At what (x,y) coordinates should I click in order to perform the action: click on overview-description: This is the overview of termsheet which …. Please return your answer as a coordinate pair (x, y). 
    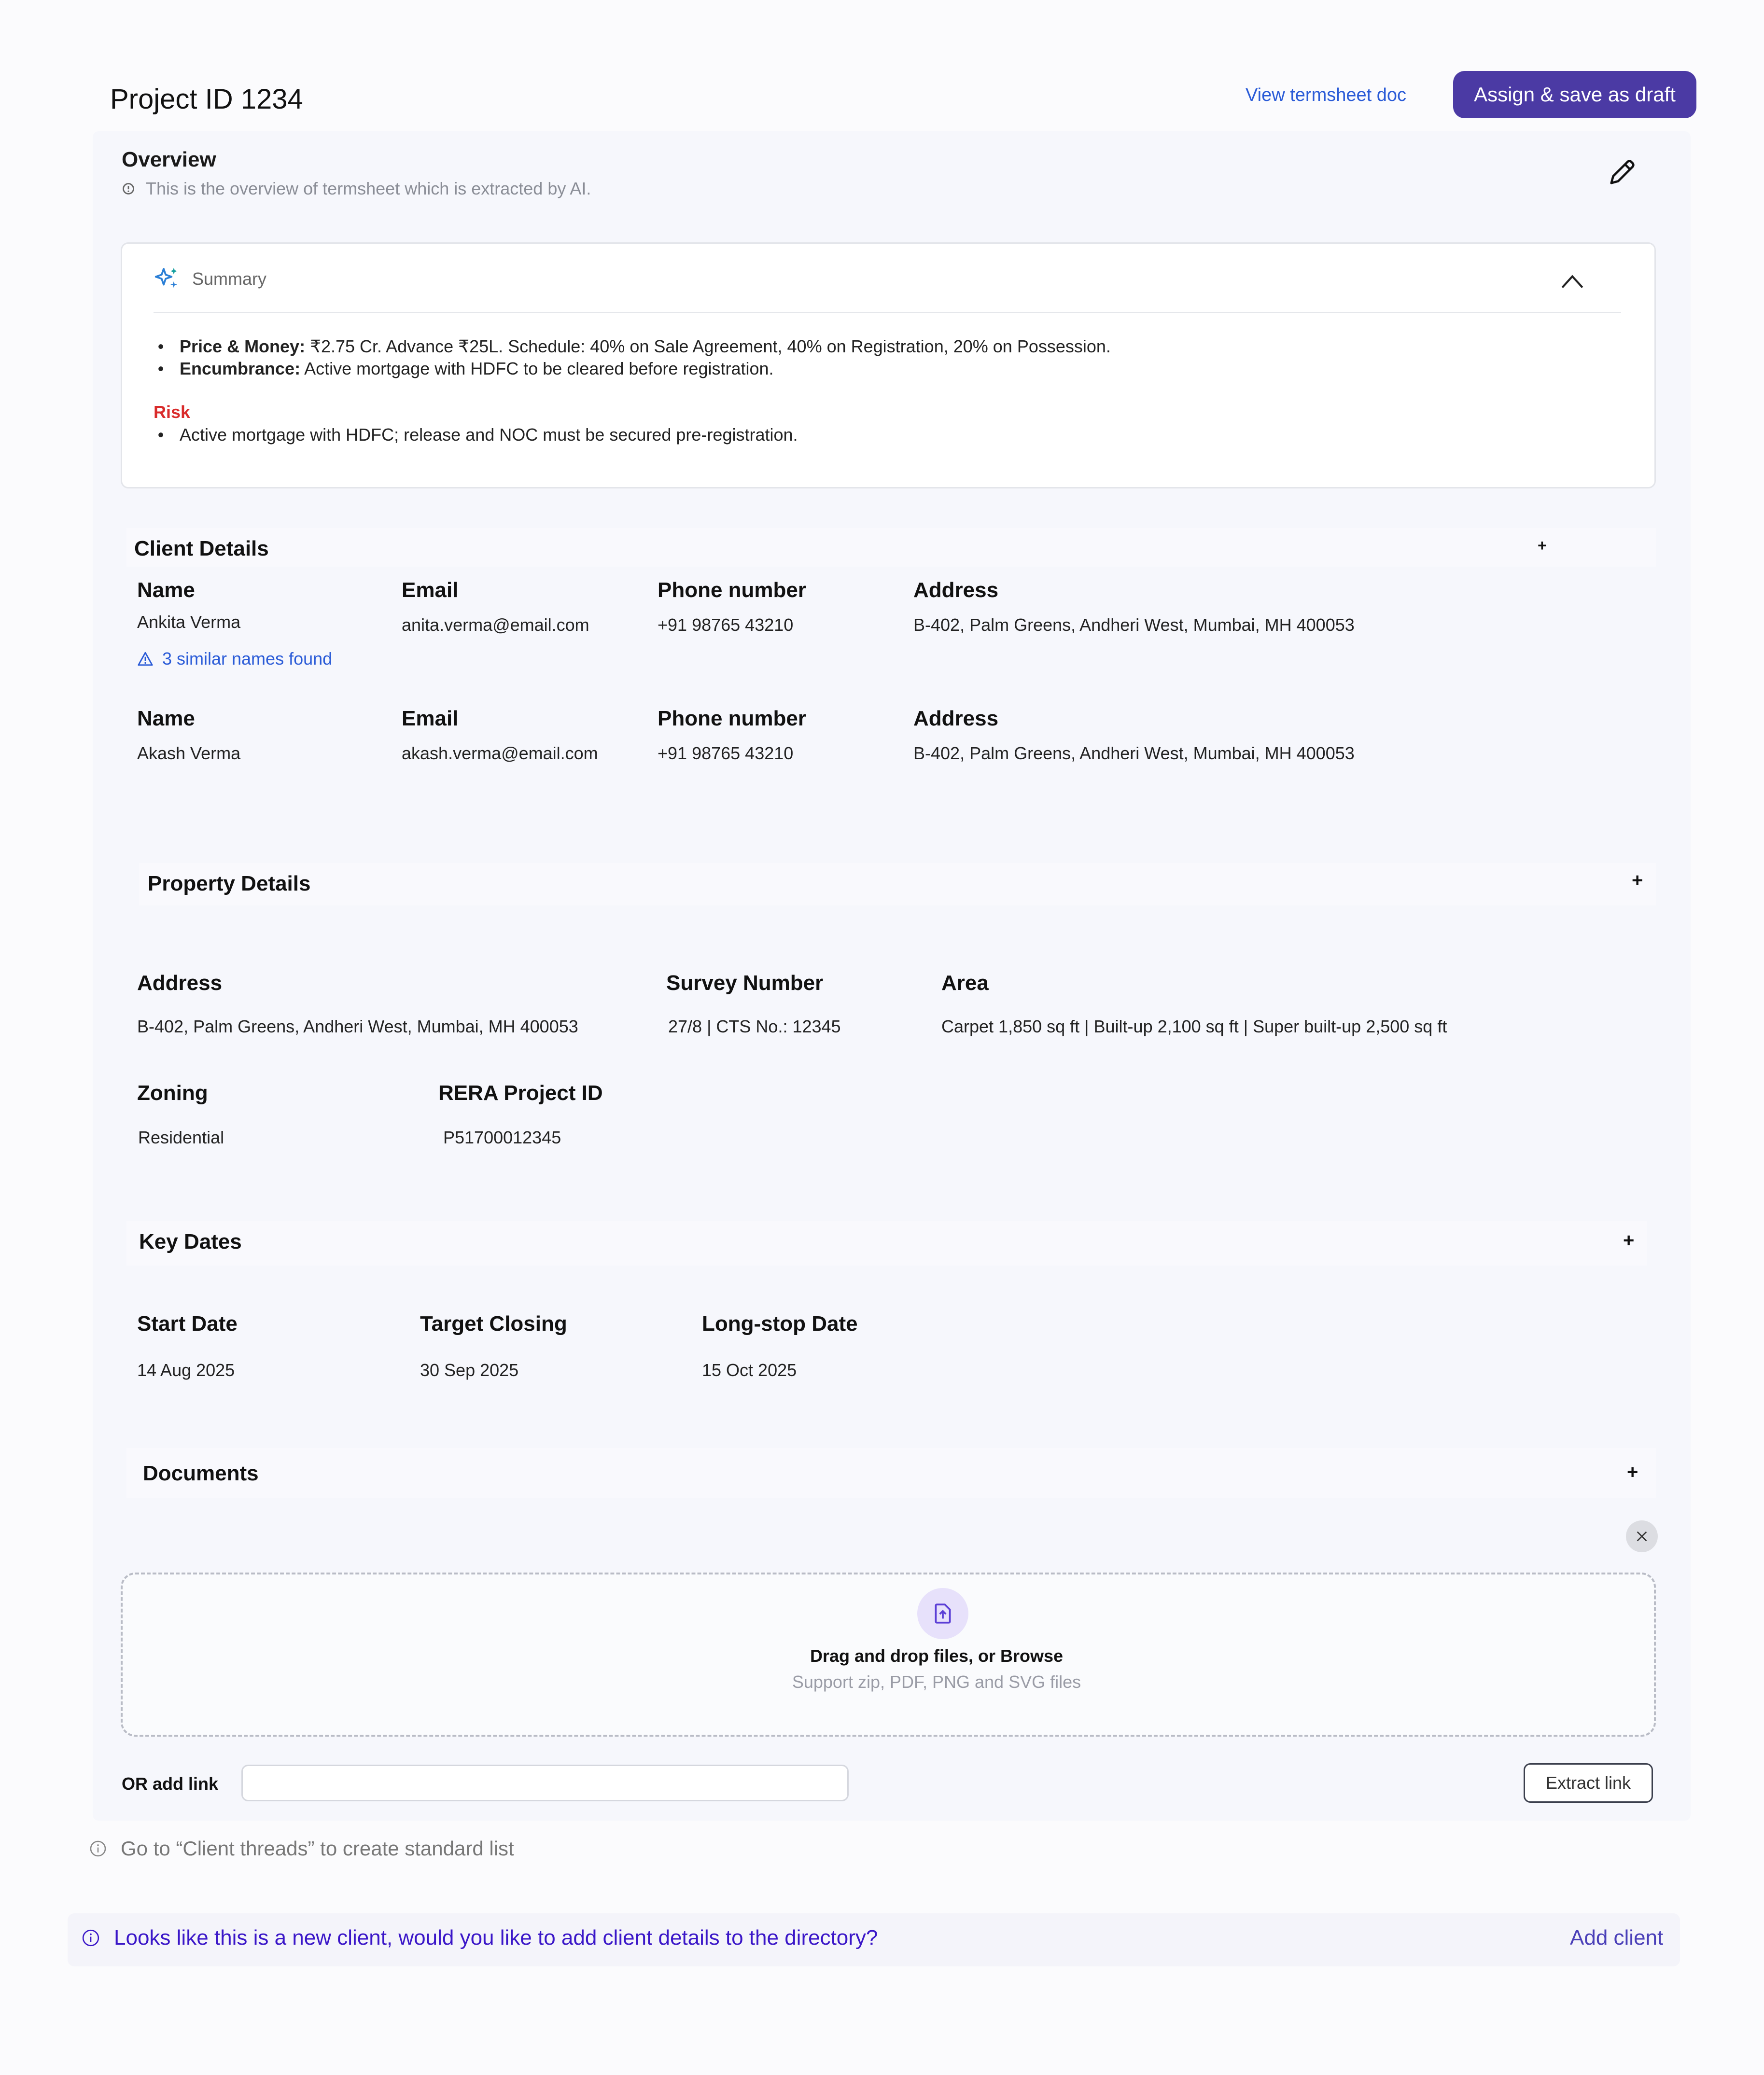
    Looking at the image, I should click on (357, 189).